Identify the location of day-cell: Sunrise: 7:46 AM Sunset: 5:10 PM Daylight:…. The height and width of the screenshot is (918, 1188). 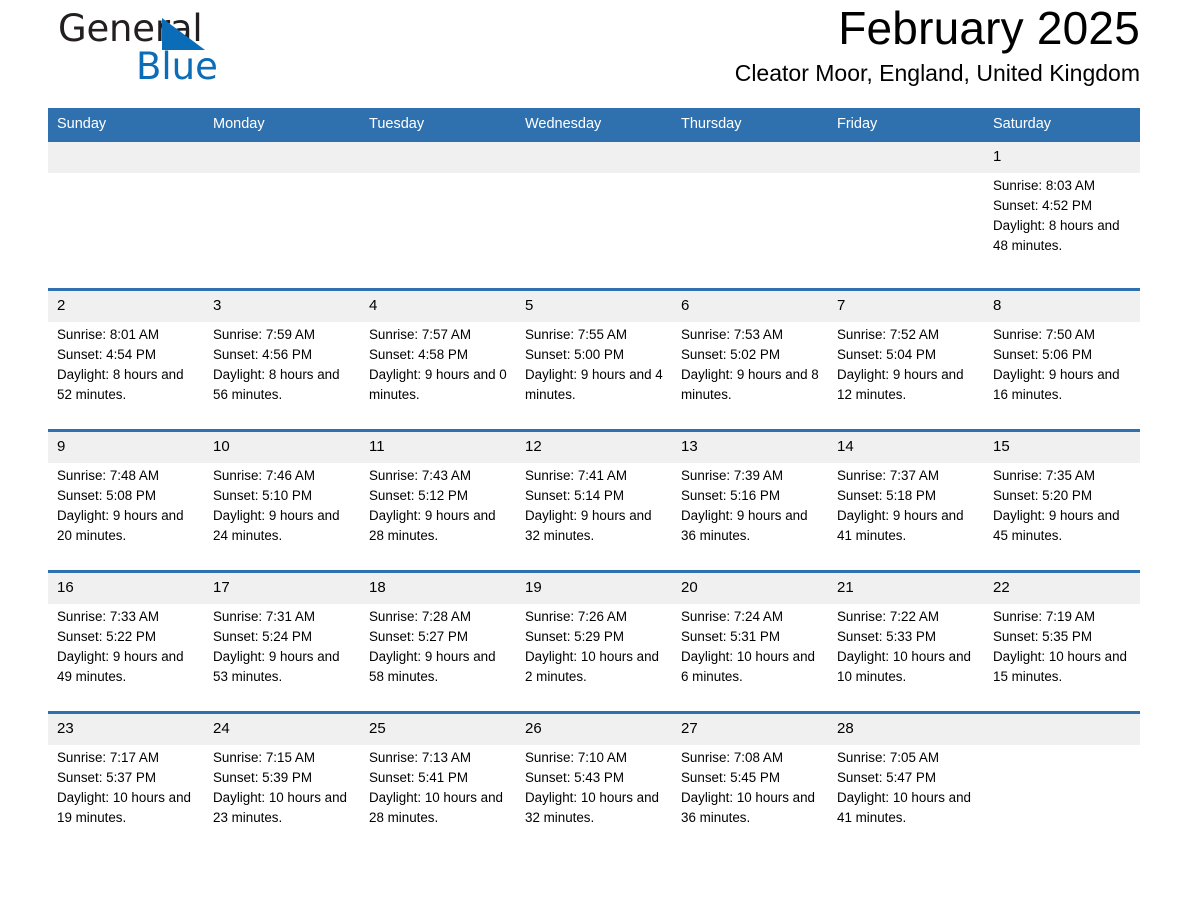
(282, 516).